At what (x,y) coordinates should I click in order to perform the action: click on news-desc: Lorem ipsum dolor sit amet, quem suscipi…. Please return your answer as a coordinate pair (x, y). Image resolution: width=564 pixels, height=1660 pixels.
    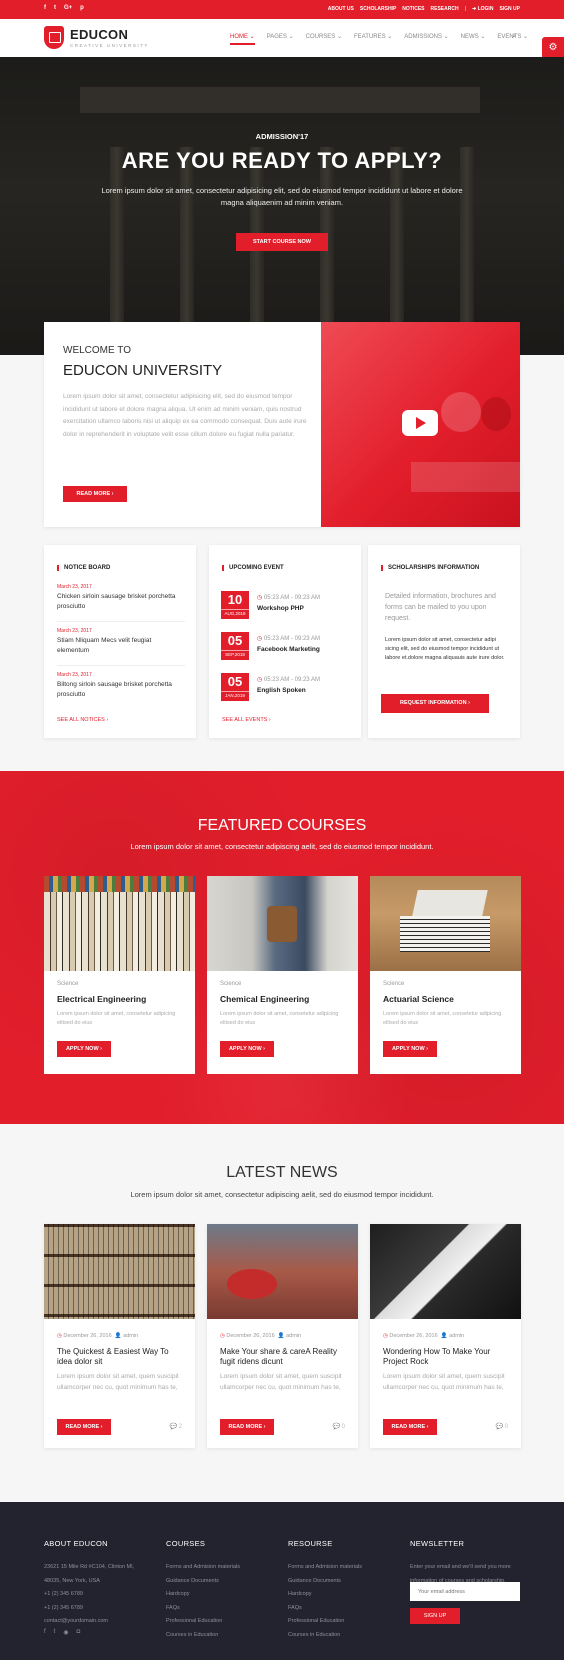
    Looking at the image, I should click on (118, 1382).